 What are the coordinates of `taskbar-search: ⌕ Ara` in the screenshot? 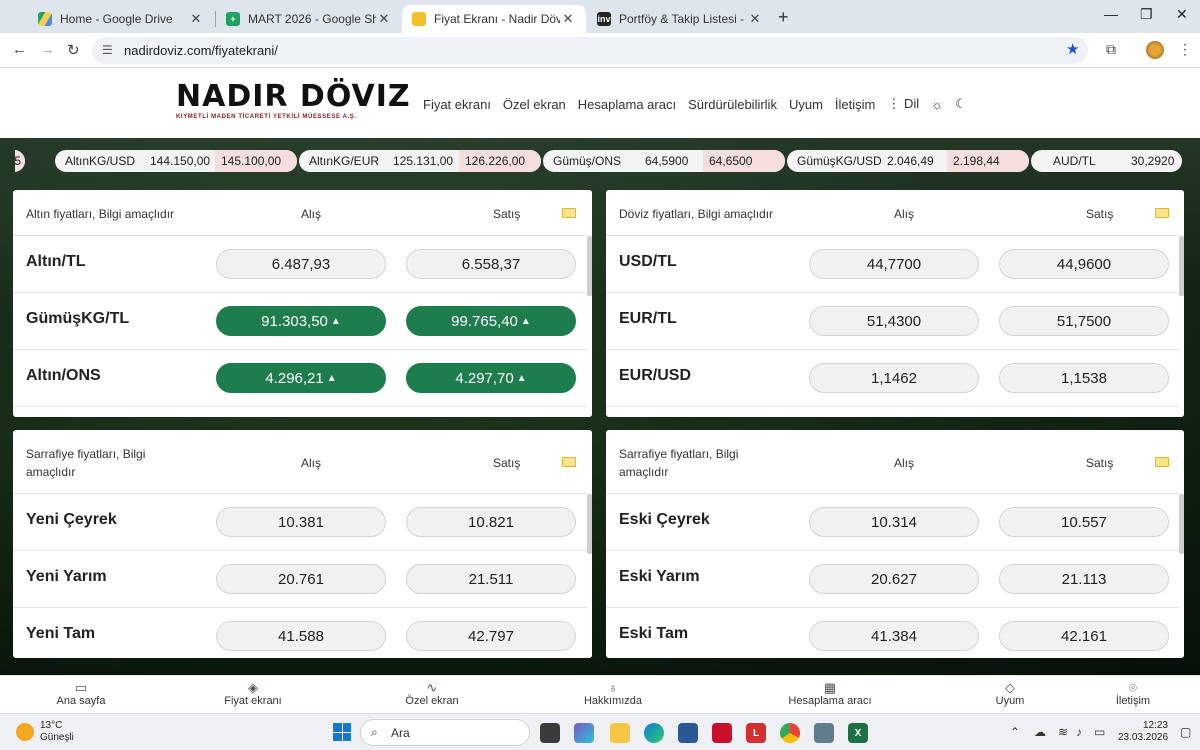 It's located at (445, 732).